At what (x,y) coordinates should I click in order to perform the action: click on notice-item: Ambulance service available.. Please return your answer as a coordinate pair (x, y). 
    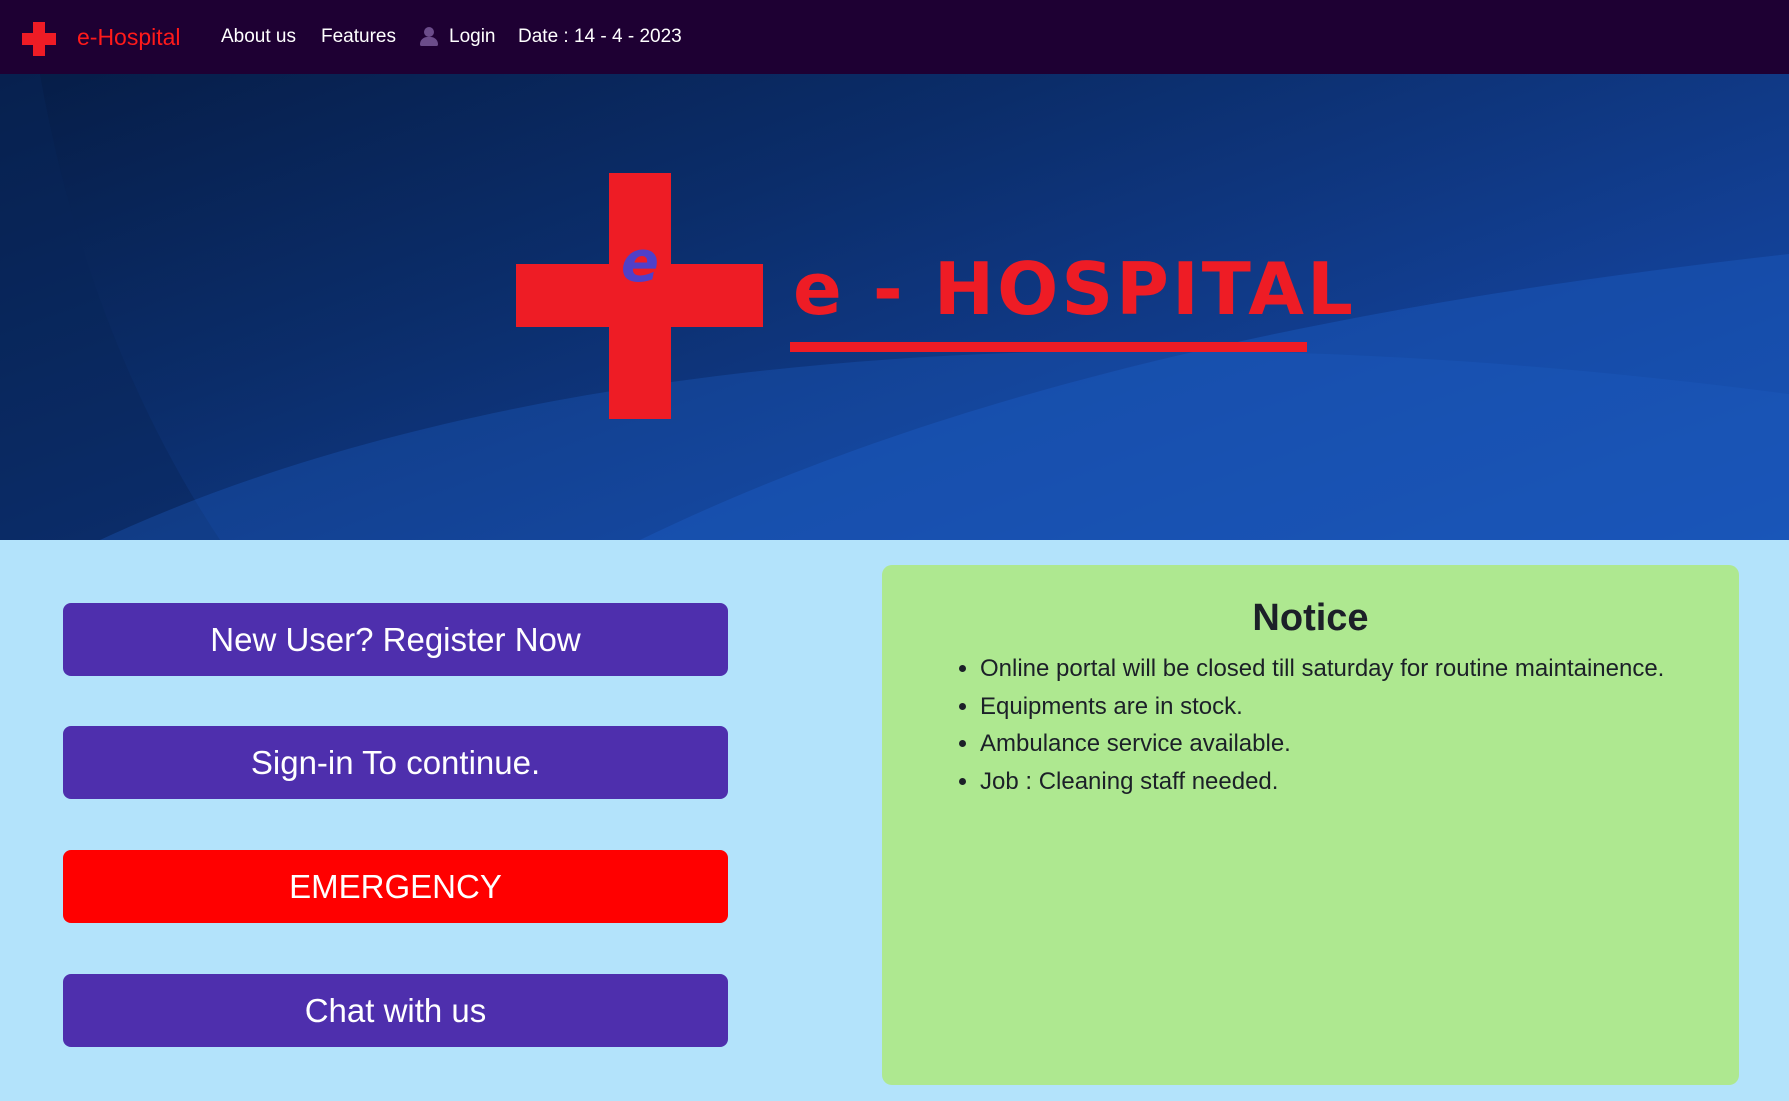
    Looking at the image, I should click on (1322, 744).